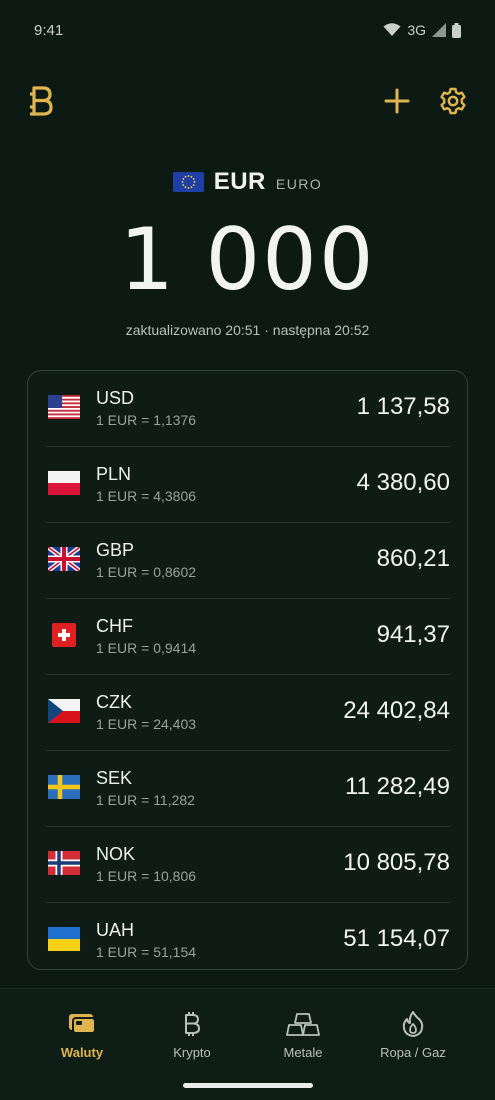 This screenshot has height=1100, width=495. What do you see at coordinates (49, 30) in the screenshot?
I see `status-time: 9:41` at bounding box center [49, 30].